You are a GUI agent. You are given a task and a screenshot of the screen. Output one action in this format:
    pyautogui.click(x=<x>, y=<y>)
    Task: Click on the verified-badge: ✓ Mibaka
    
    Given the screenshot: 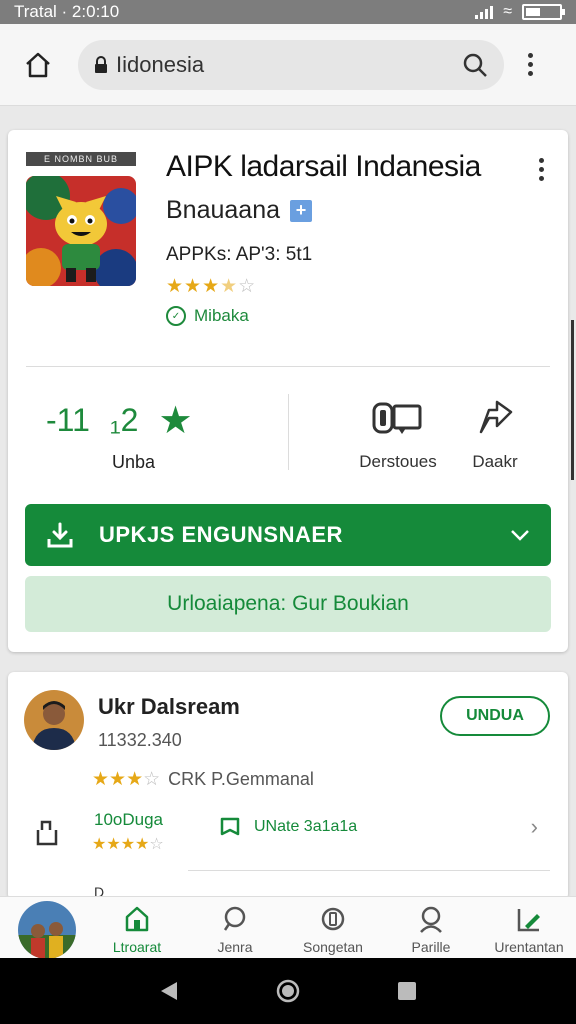 What is the action you would take?
    pyautogui.click(x=207, y=316)
    